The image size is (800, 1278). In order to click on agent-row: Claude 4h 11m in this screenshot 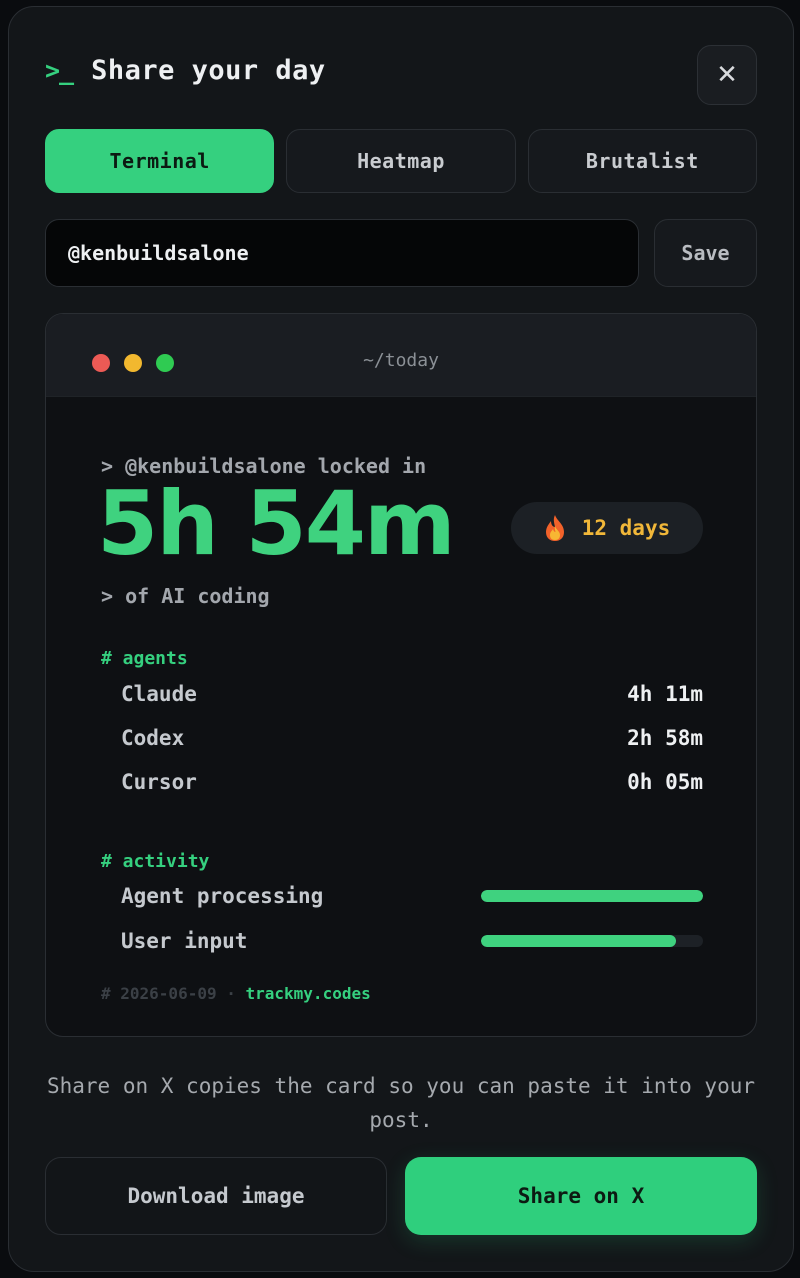, I will do `click(412, 694)`.